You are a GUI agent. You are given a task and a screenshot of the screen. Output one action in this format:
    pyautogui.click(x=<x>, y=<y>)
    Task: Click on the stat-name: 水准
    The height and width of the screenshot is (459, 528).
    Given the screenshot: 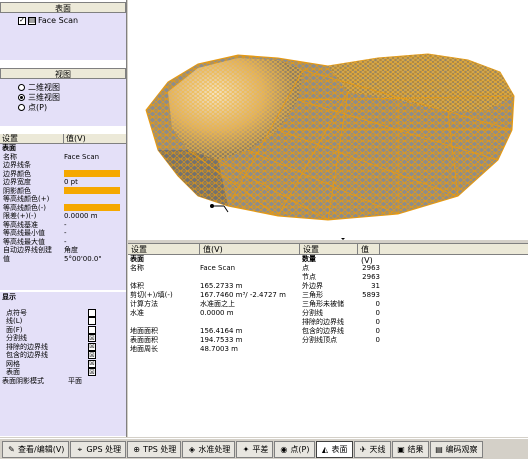 What is the action you would take?
    pyautogui.click(x=137, y=313)
    